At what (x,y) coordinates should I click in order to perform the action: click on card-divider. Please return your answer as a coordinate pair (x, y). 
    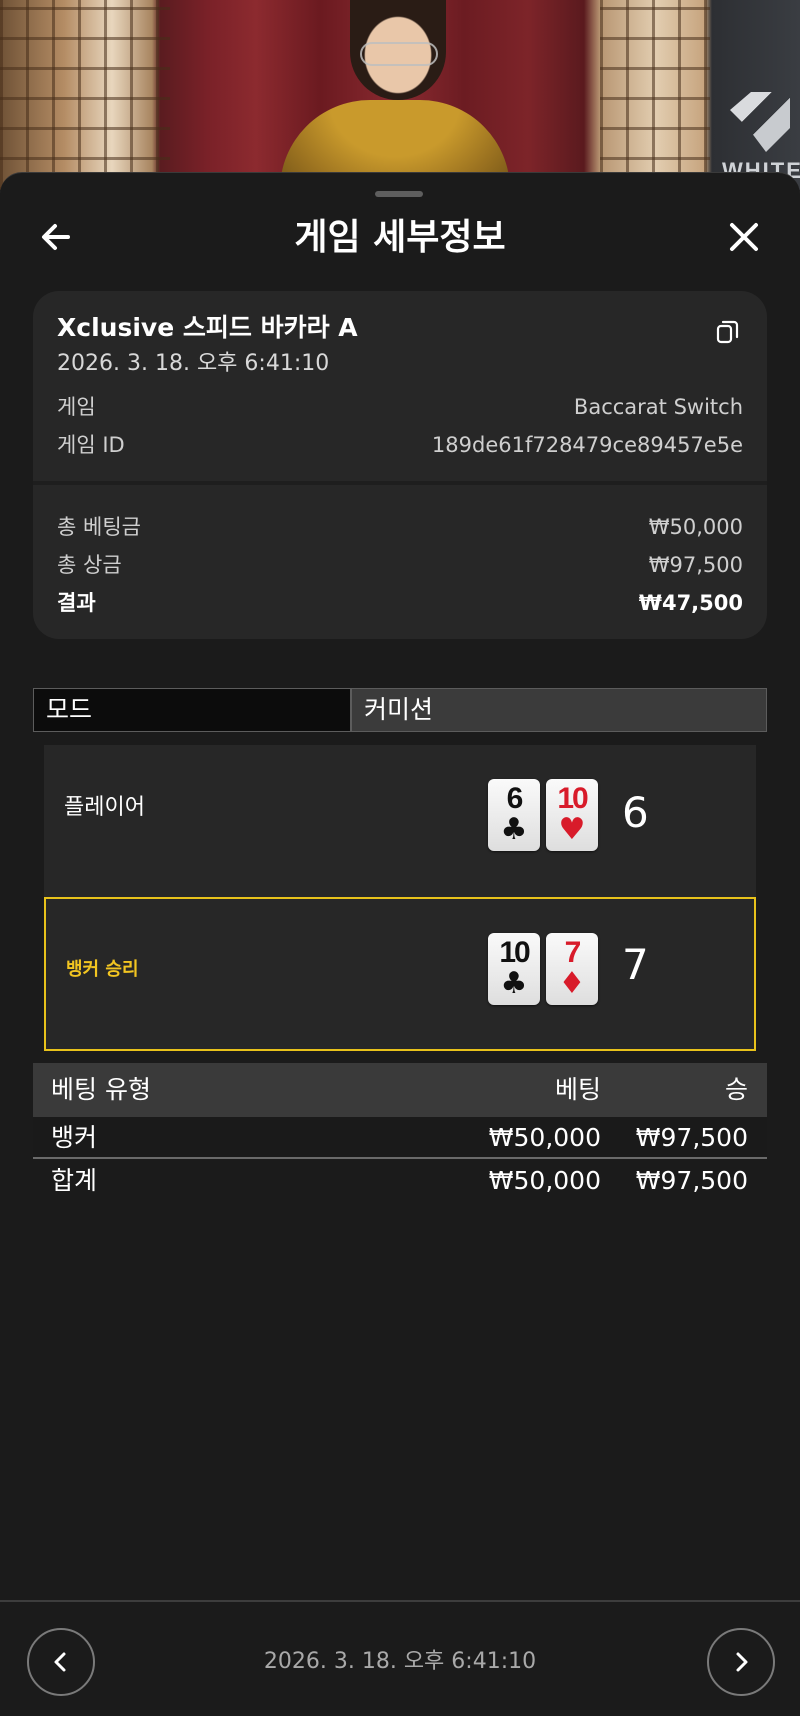
    Looking at the image, I should click on (400, 483).